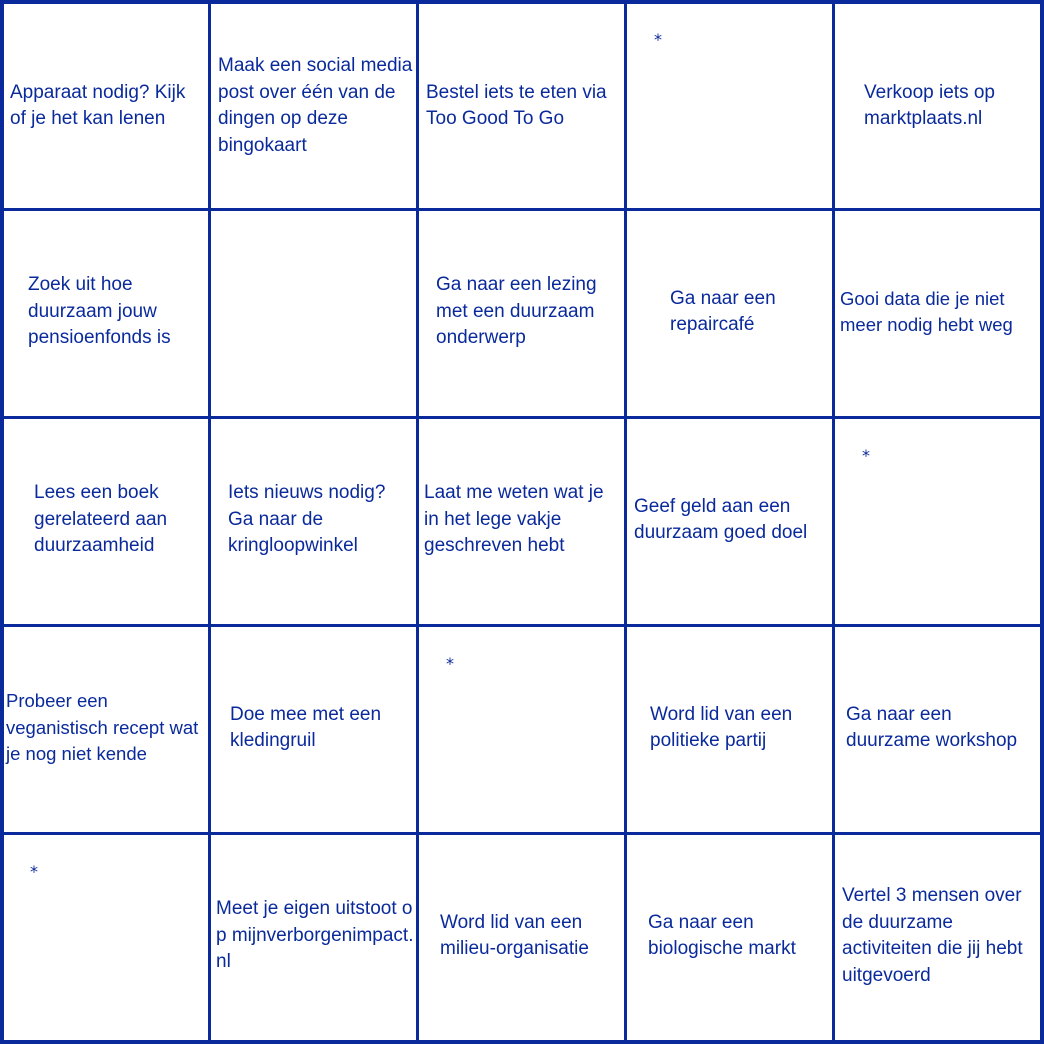 This screenshot has height=1044, width=1044. I want to click on bingo-cell-text: Apparaat nodig? Kijk of je het kan lenen, so click(98, 105).